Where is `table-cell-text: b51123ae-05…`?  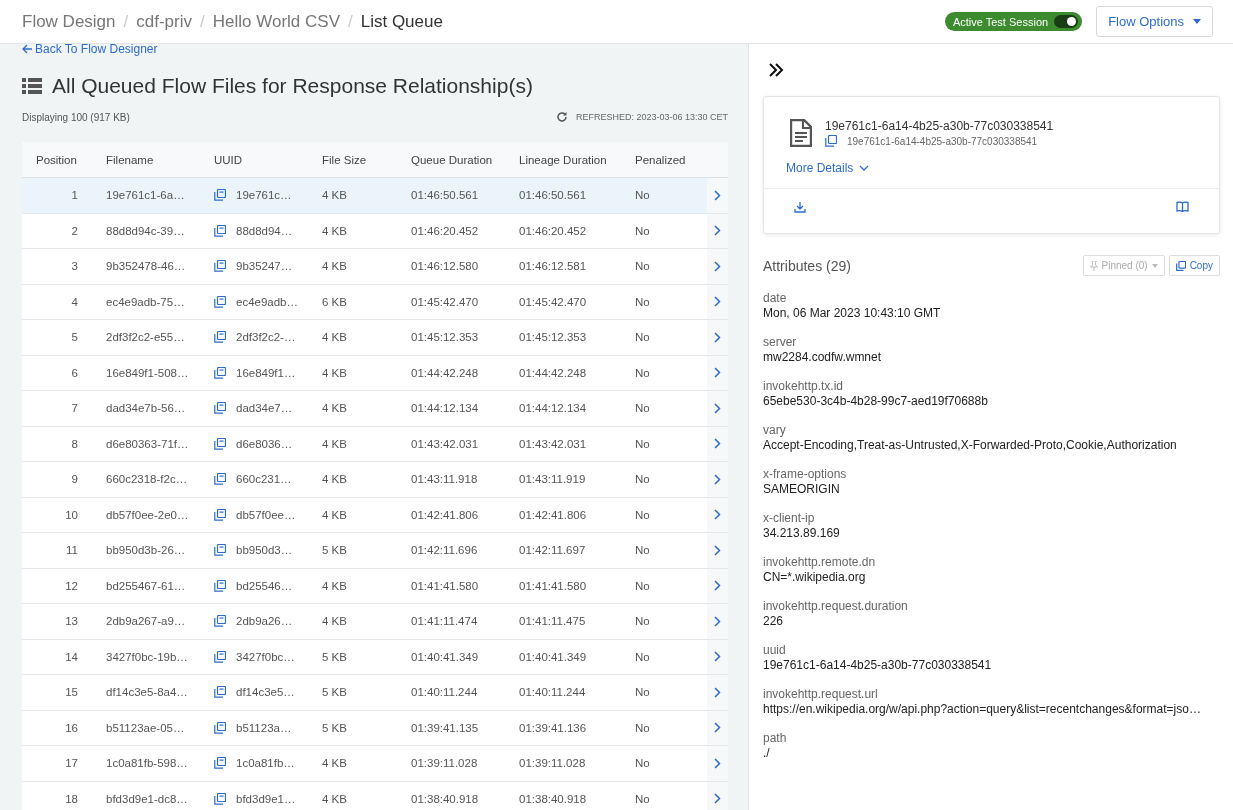
table-cell-text: b51123ae-05… is located at coordinates (146, 727).